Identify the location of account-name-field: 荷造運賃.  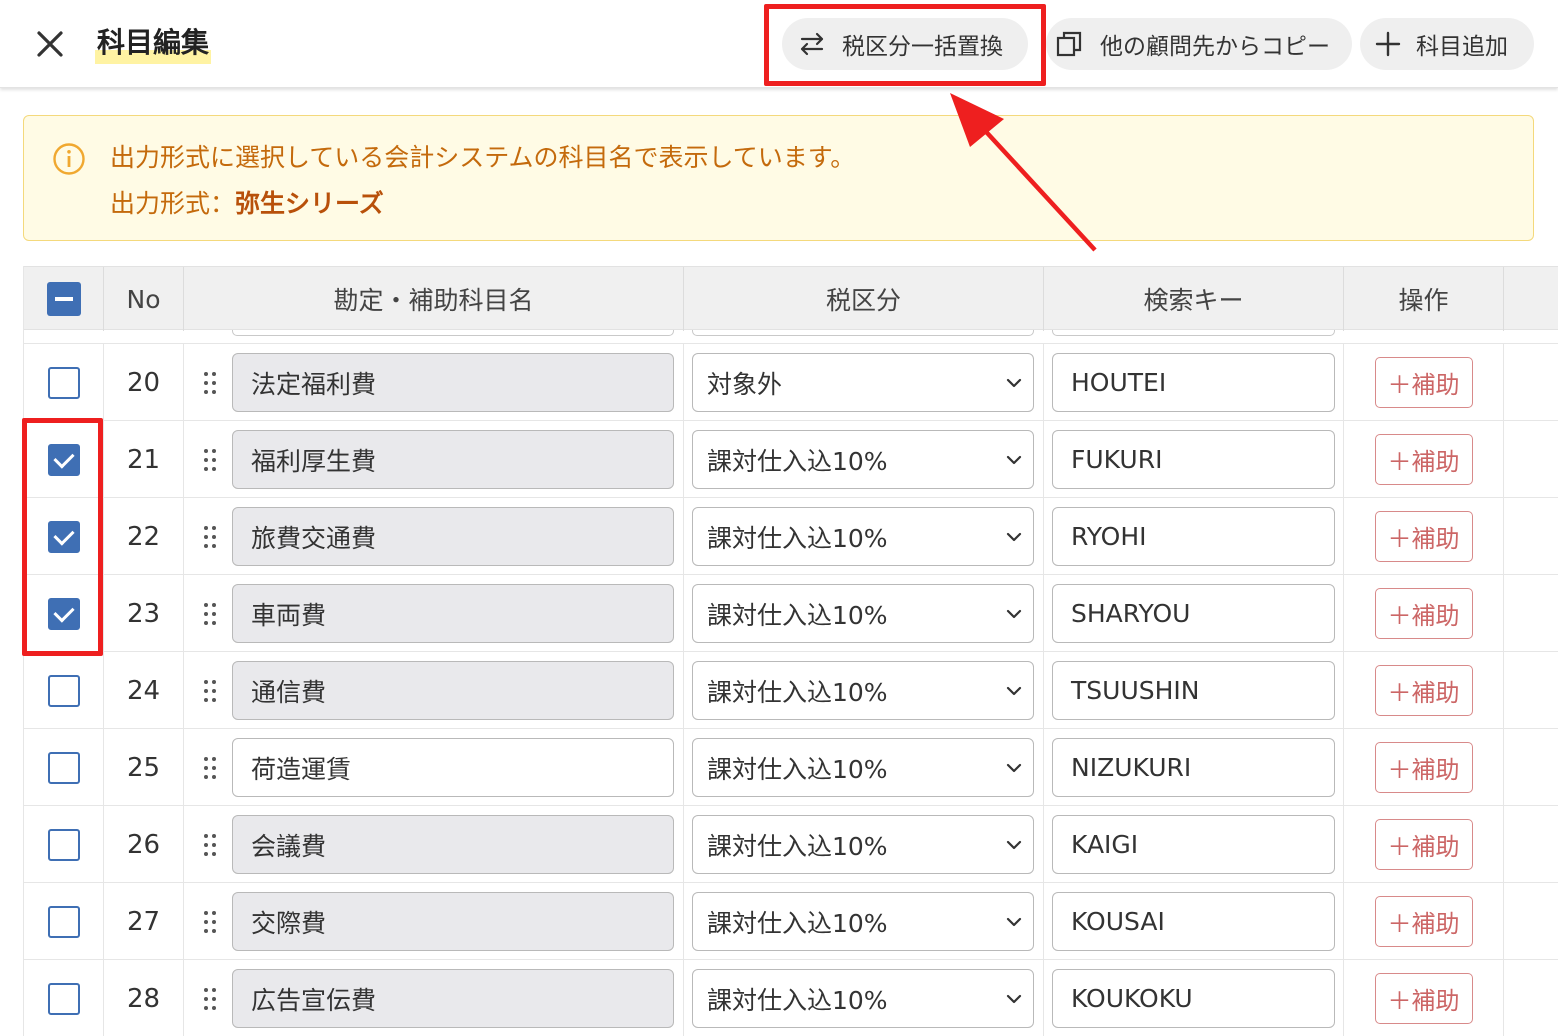
(453, 767).